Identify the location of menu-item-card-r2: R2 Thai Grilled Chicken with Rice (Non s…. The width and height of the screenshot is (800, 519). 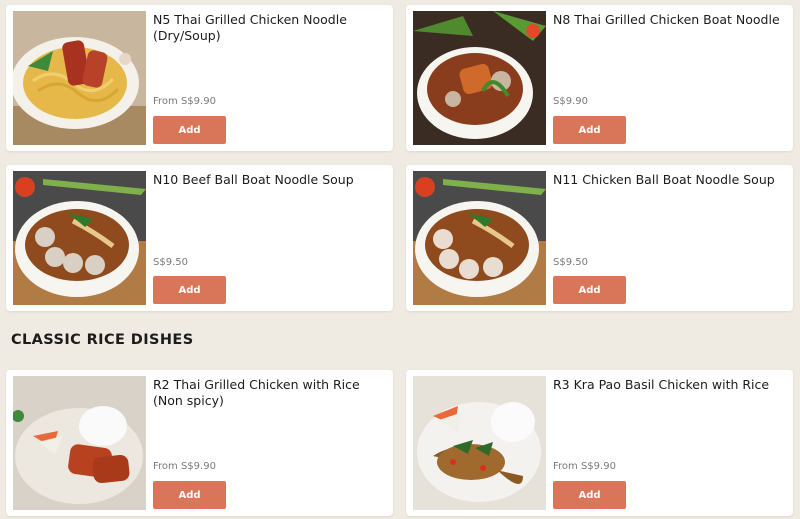
(199, 443).